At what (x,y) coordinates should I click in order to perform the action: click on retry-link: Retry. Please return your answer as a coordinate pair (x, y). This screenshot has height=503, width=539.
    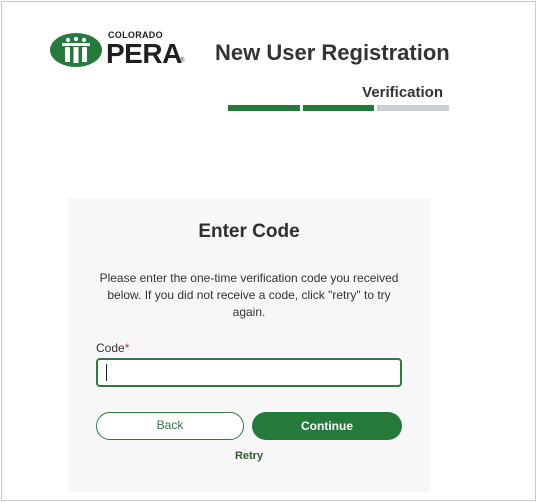
    Looking at the image, I should click on (249, 456).